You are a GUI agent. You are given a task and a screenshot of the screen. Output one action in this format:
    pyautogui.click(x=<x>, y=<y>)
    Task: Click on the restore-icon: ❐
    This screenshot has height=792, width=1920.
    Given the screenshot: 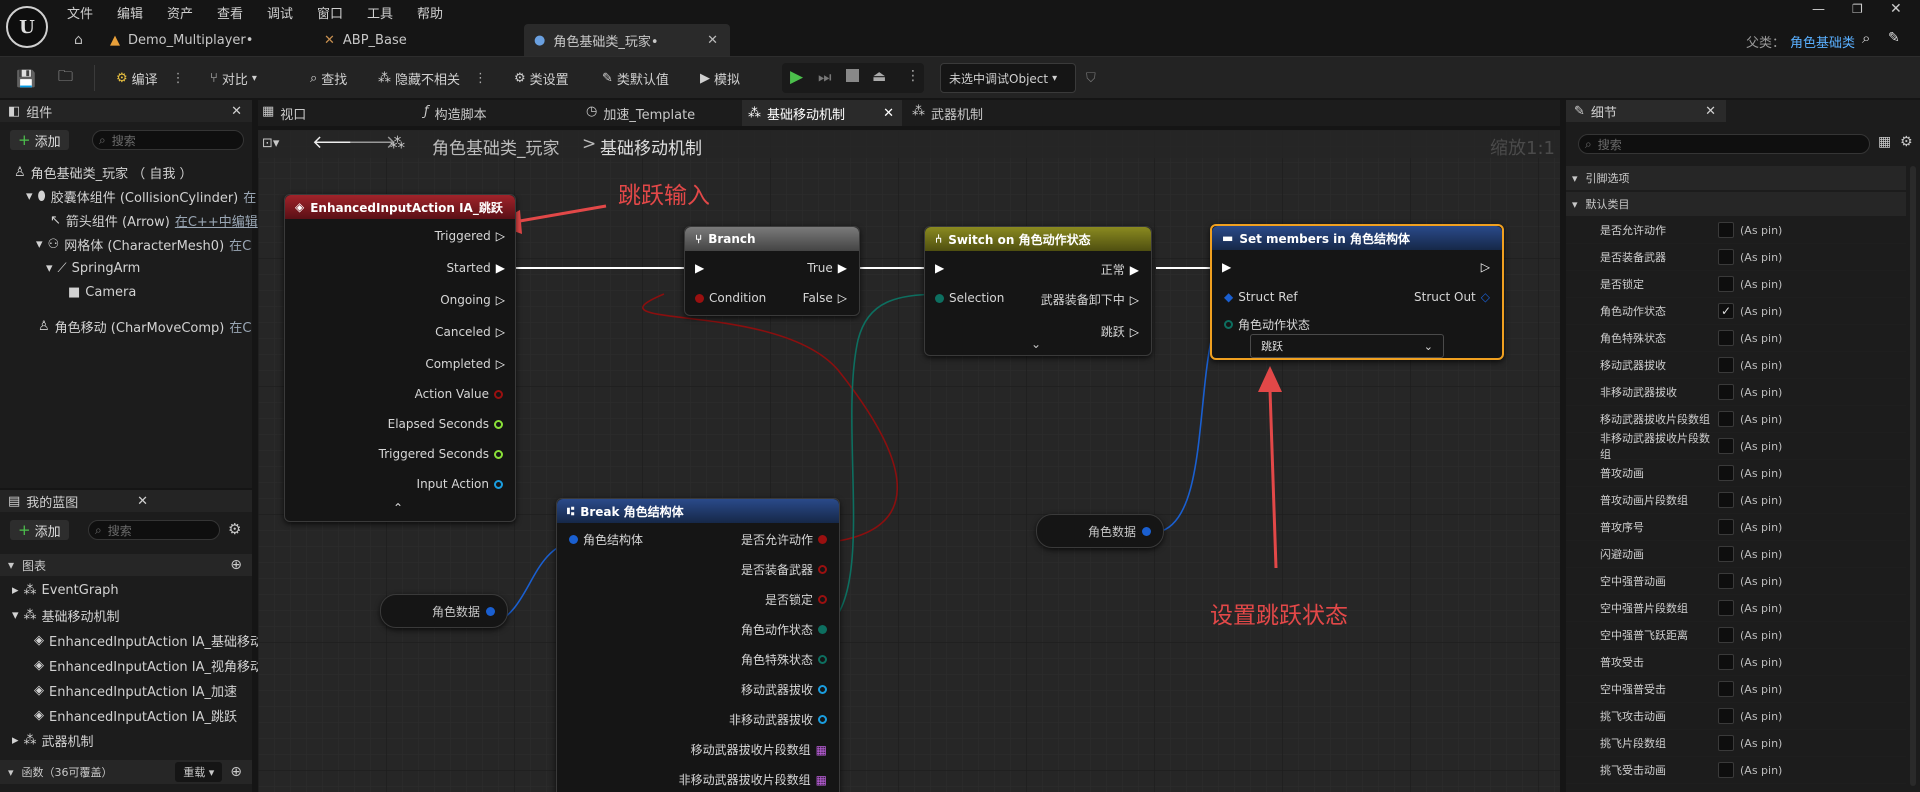 What is the action you would take?
    pyautogui.click(x=1857, y=9)
    